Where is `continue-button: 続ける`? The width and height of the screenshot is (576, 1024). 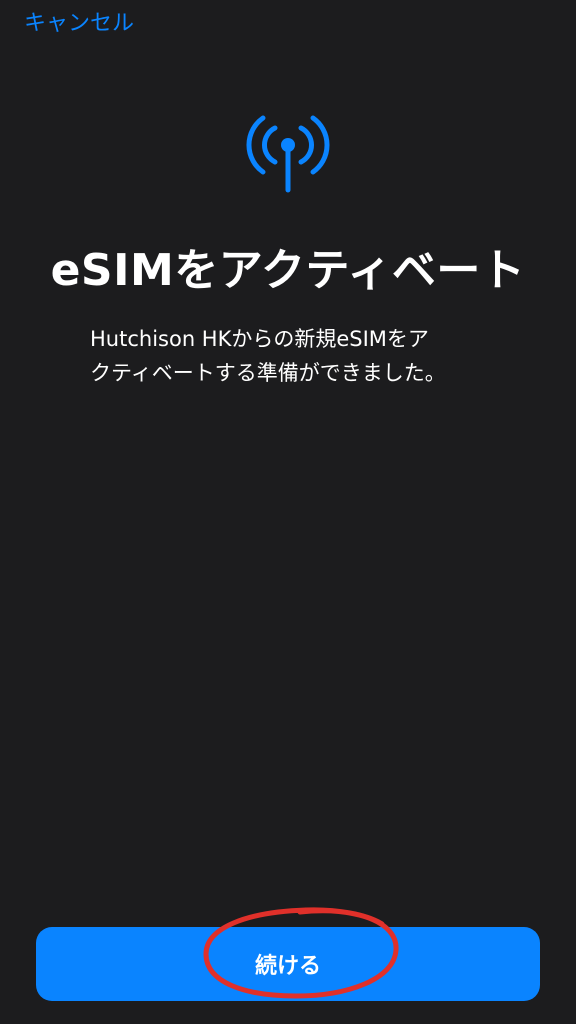
continue-button: 続ける is located at coordinates (288, 964).